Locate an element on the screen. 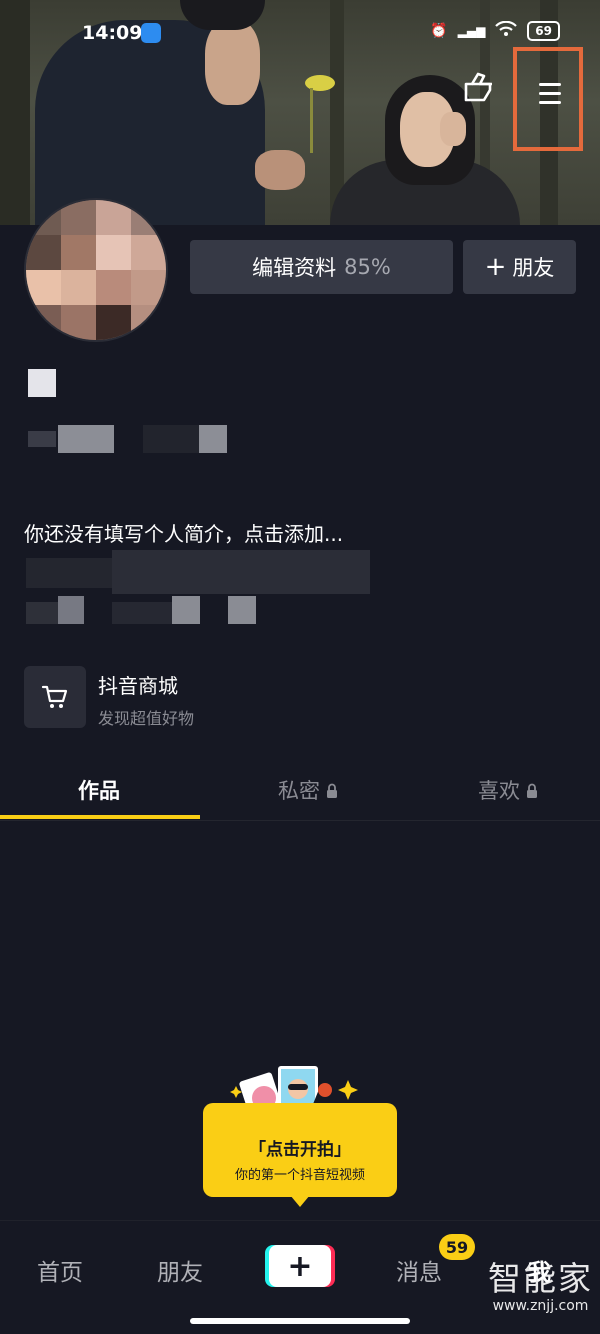 This screenshot has height=1334, width=600. tip-subtitle: 你的第一个抖音短视频 is located at coordinates (299, 1175).